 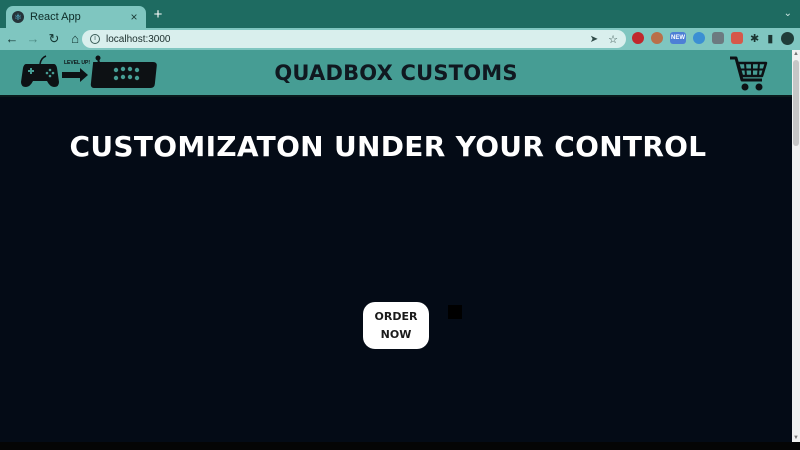 What do you see at coordinates (657, 38) in the screenshot?
I see `monkey-extension-icon` at bounding box center [657, 38].